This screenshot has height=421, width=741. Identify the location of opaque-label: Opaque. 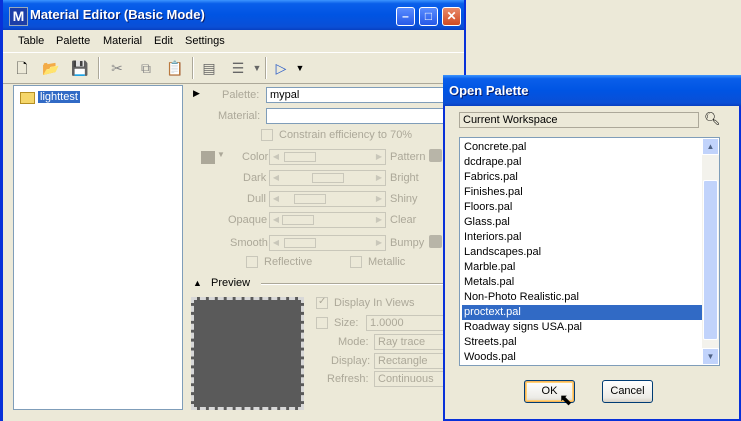
(248, 220).